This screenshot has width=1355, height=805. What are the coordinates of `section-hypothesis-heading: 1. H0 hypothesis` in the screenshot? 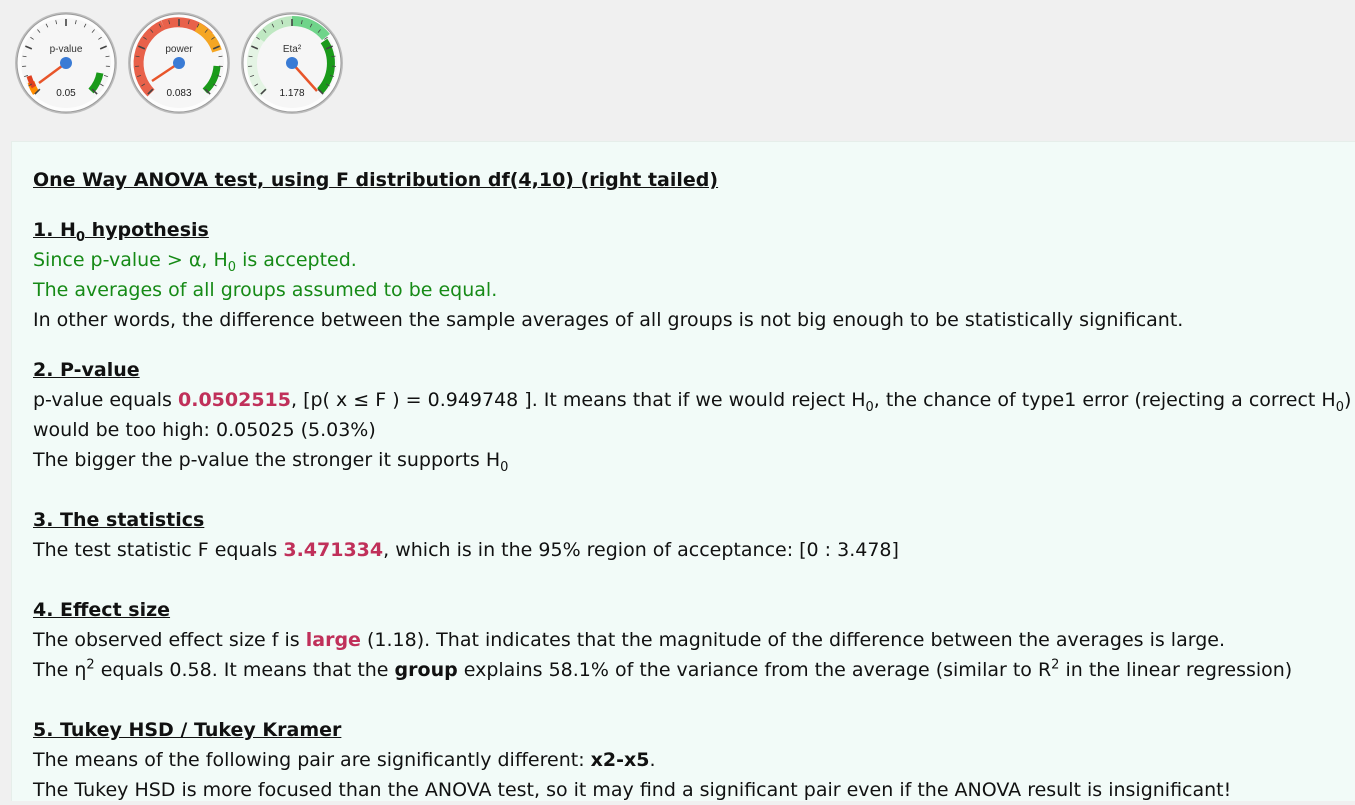 It's located at (694, 230).